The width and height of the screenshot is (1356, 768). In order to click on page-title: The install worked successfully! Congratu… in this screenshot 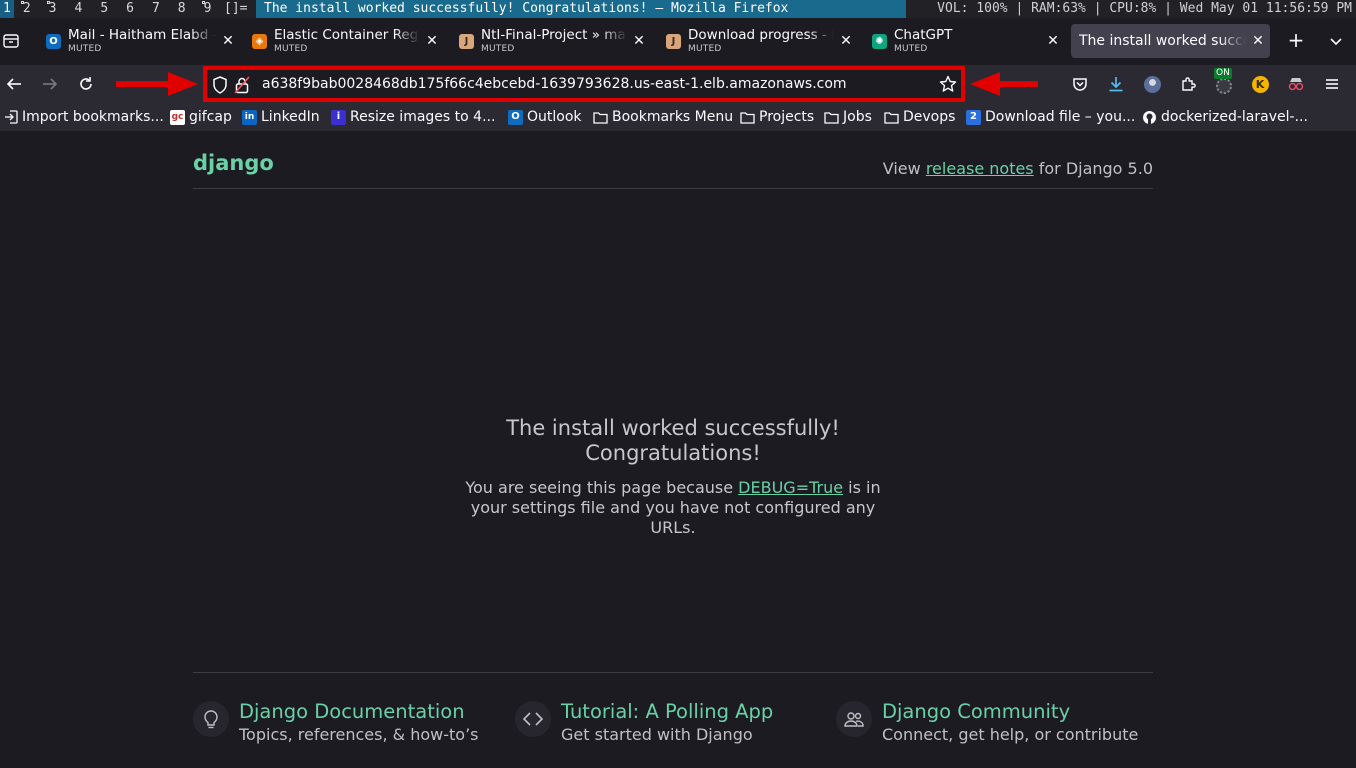, I will do `click(673, 441)`.